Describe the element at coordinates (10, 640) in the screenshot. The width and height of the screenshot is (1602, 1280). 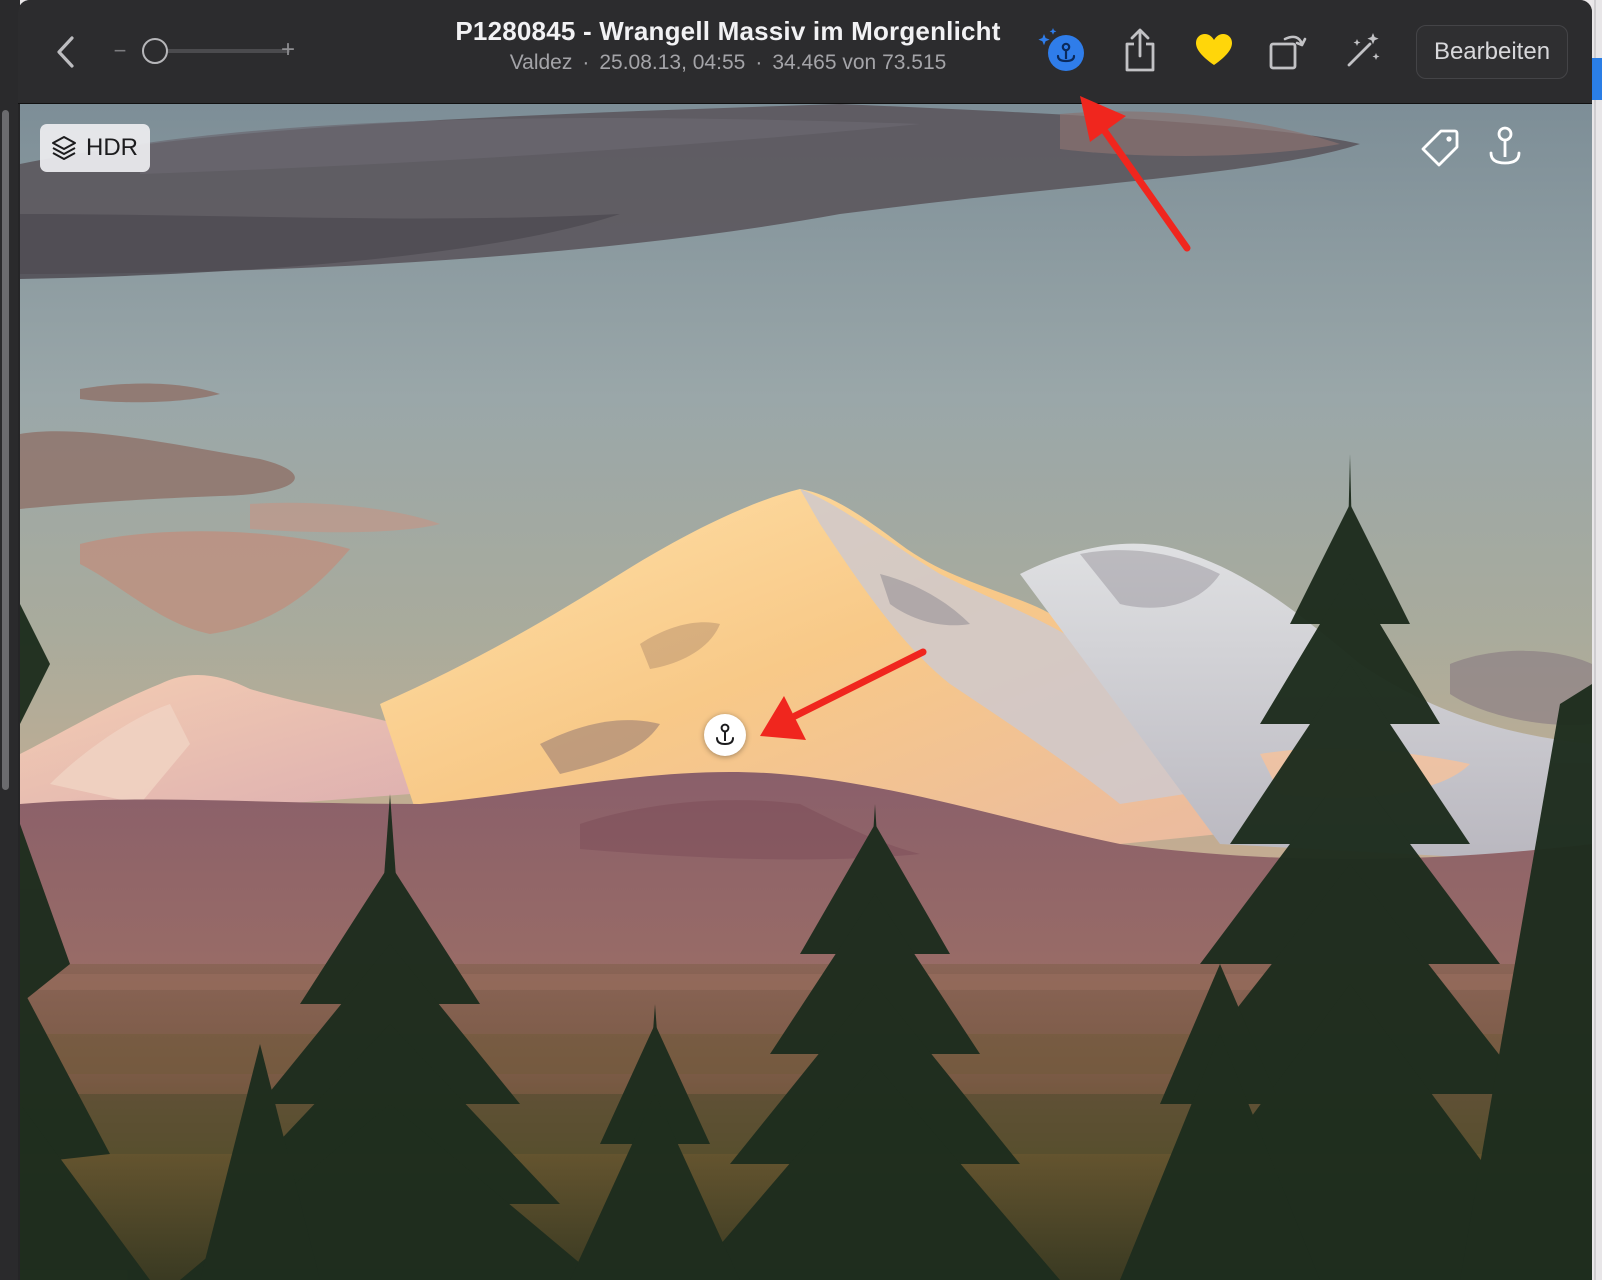
I see `background-window-left` at that location.